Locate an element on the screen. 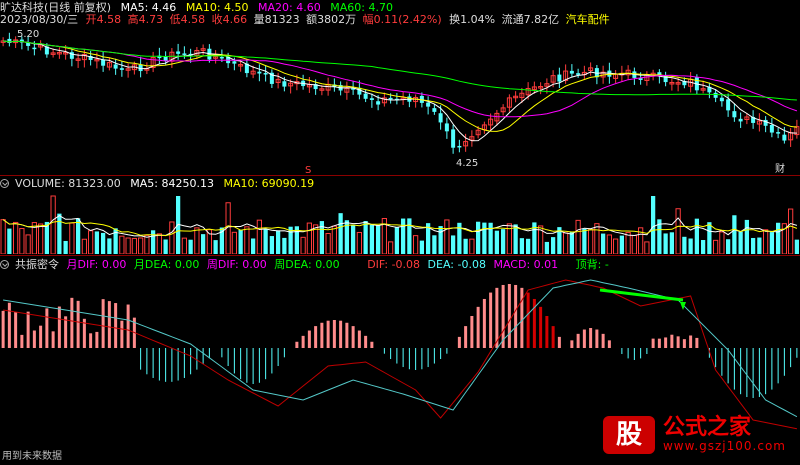 The height and width of the screenshot is (465, 800). quote-open: 开4.58 is located at coordinates (103, 19).